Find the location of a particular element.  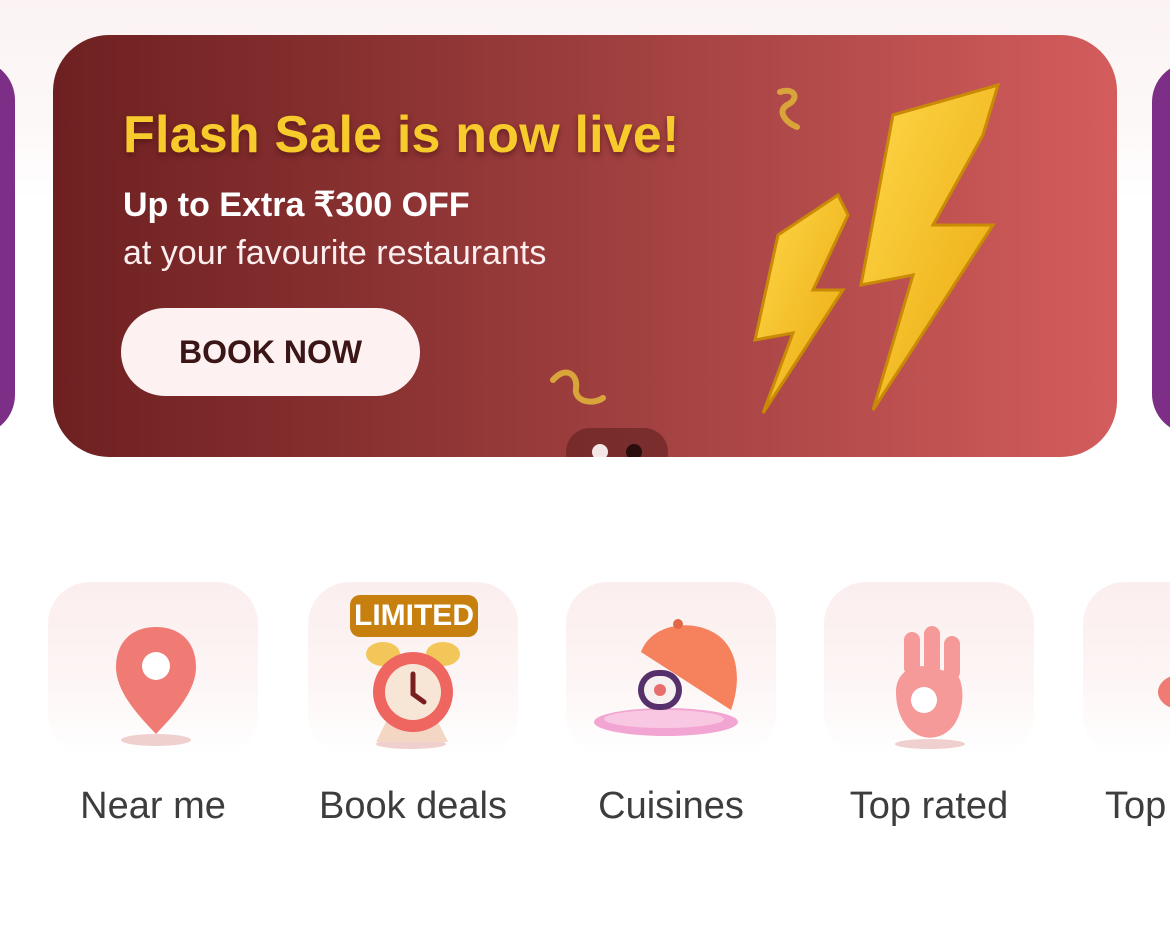

category-label-near-me: Near me is located at coordinates (153, 806).